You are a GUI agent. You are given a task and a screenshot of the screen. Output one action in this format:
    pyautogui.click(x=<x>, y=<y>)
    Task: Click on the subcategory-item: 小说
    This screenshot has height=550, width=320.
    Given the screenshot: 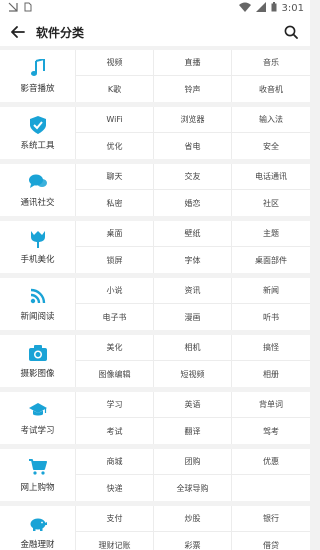 What is the action you would take?
    pyautogui.click(x=115, y=291)
    